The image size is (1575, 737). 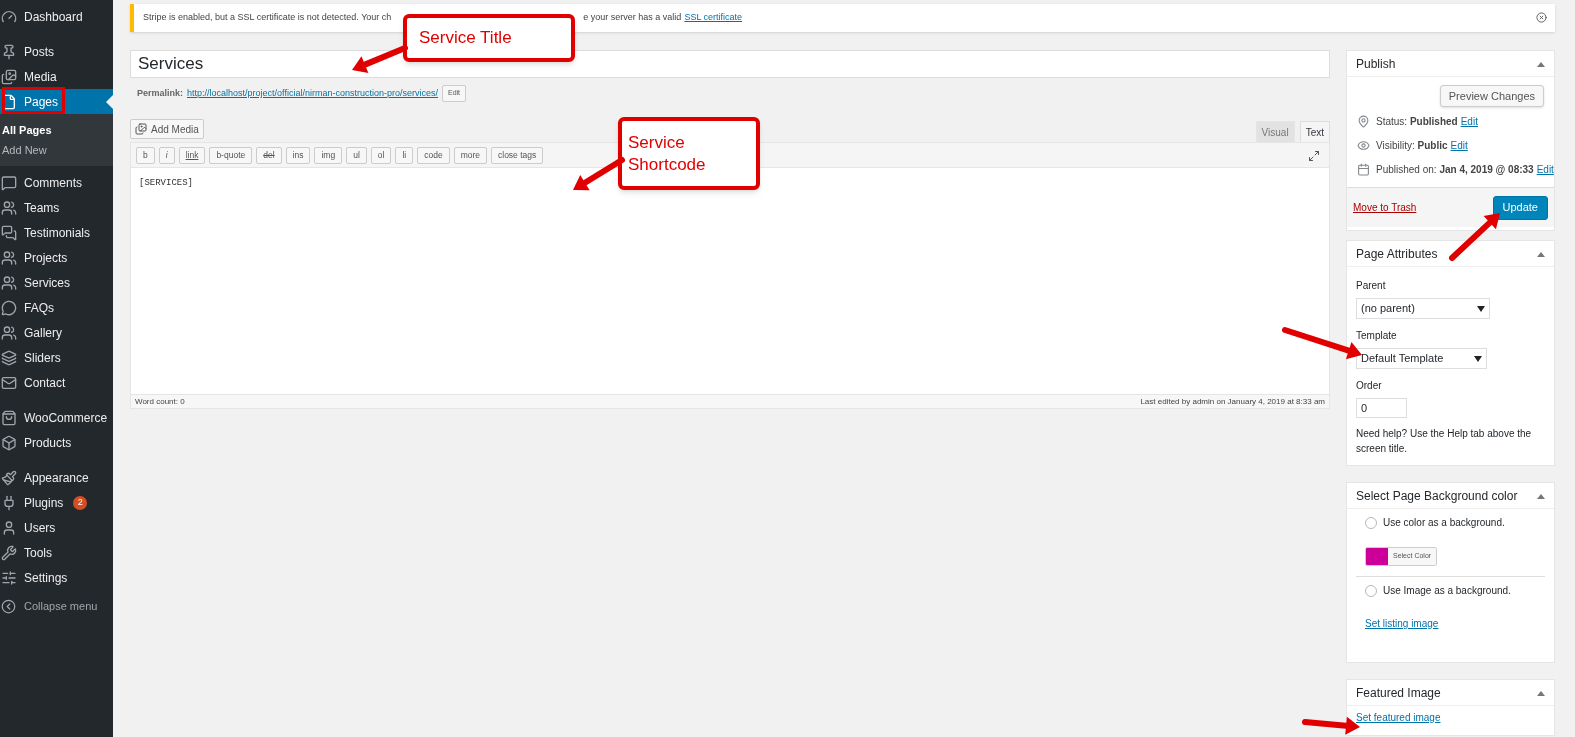 I want to click on sidebar-item: Comments, so click(x=56, y=182).